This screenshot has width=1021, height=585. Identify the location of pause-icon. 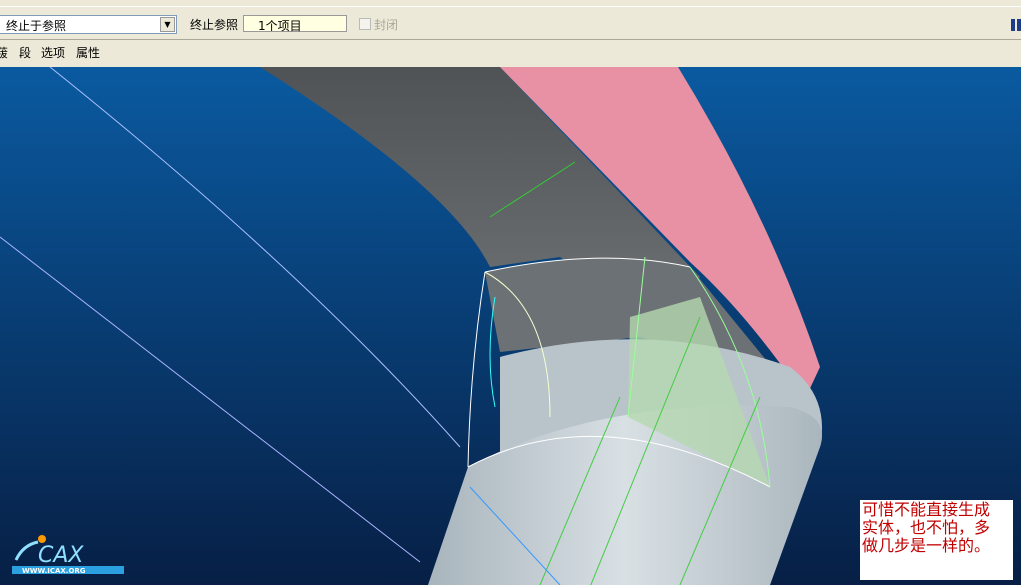
(1016, 25).